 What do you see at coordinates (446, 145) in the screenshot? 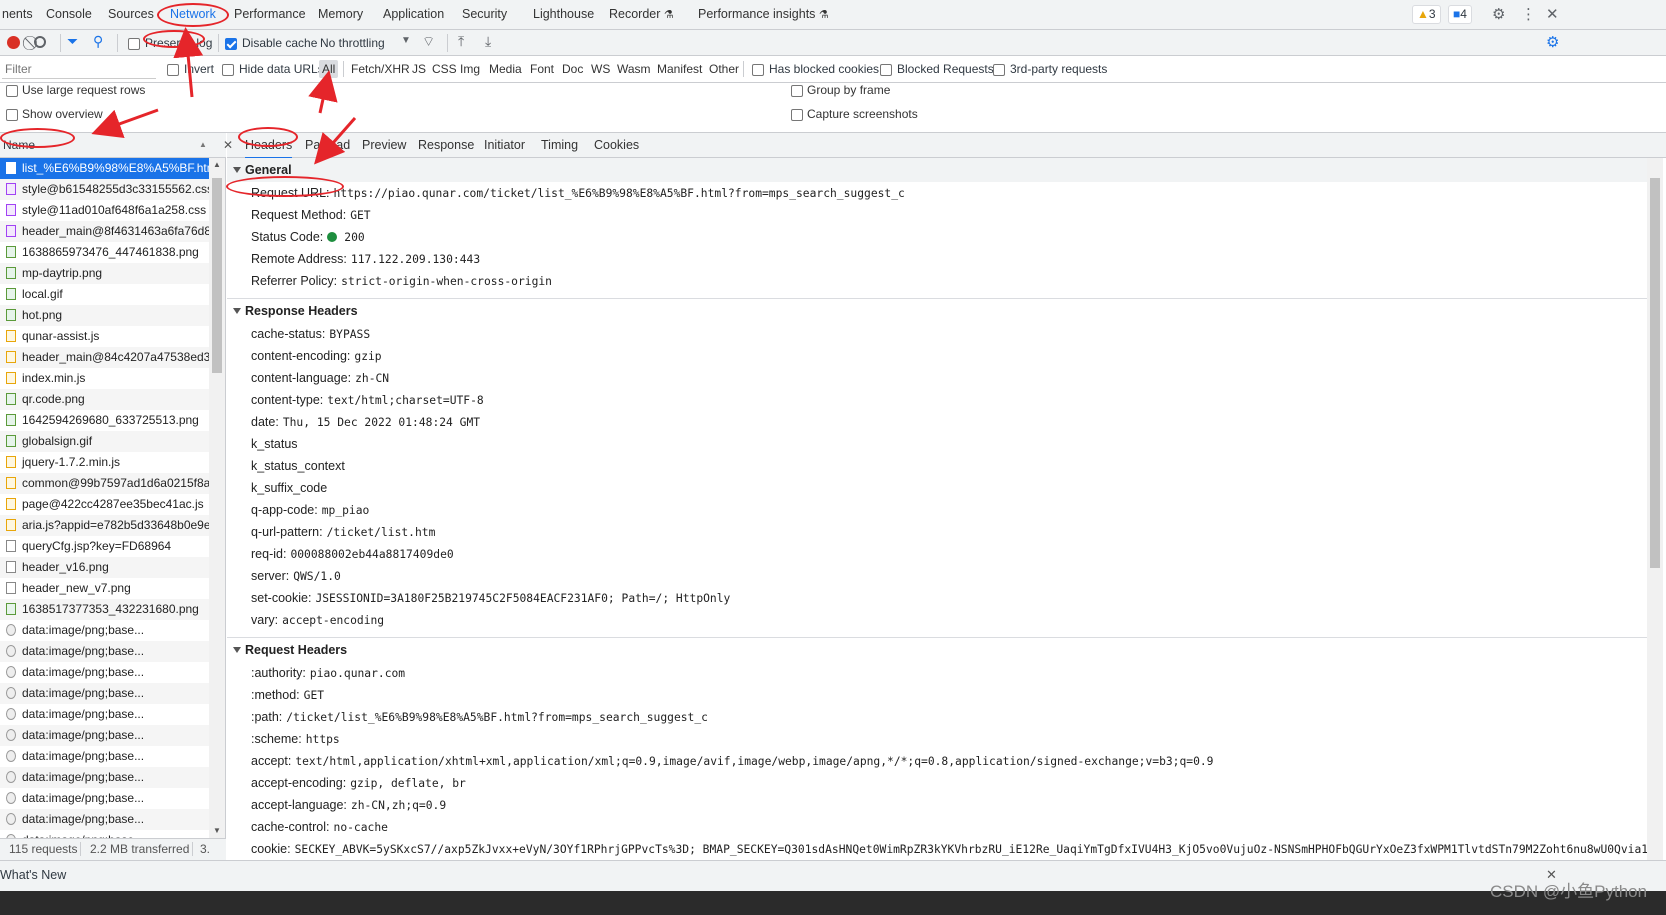
I see `tab-response: Response` at bounding box center [446, 145].